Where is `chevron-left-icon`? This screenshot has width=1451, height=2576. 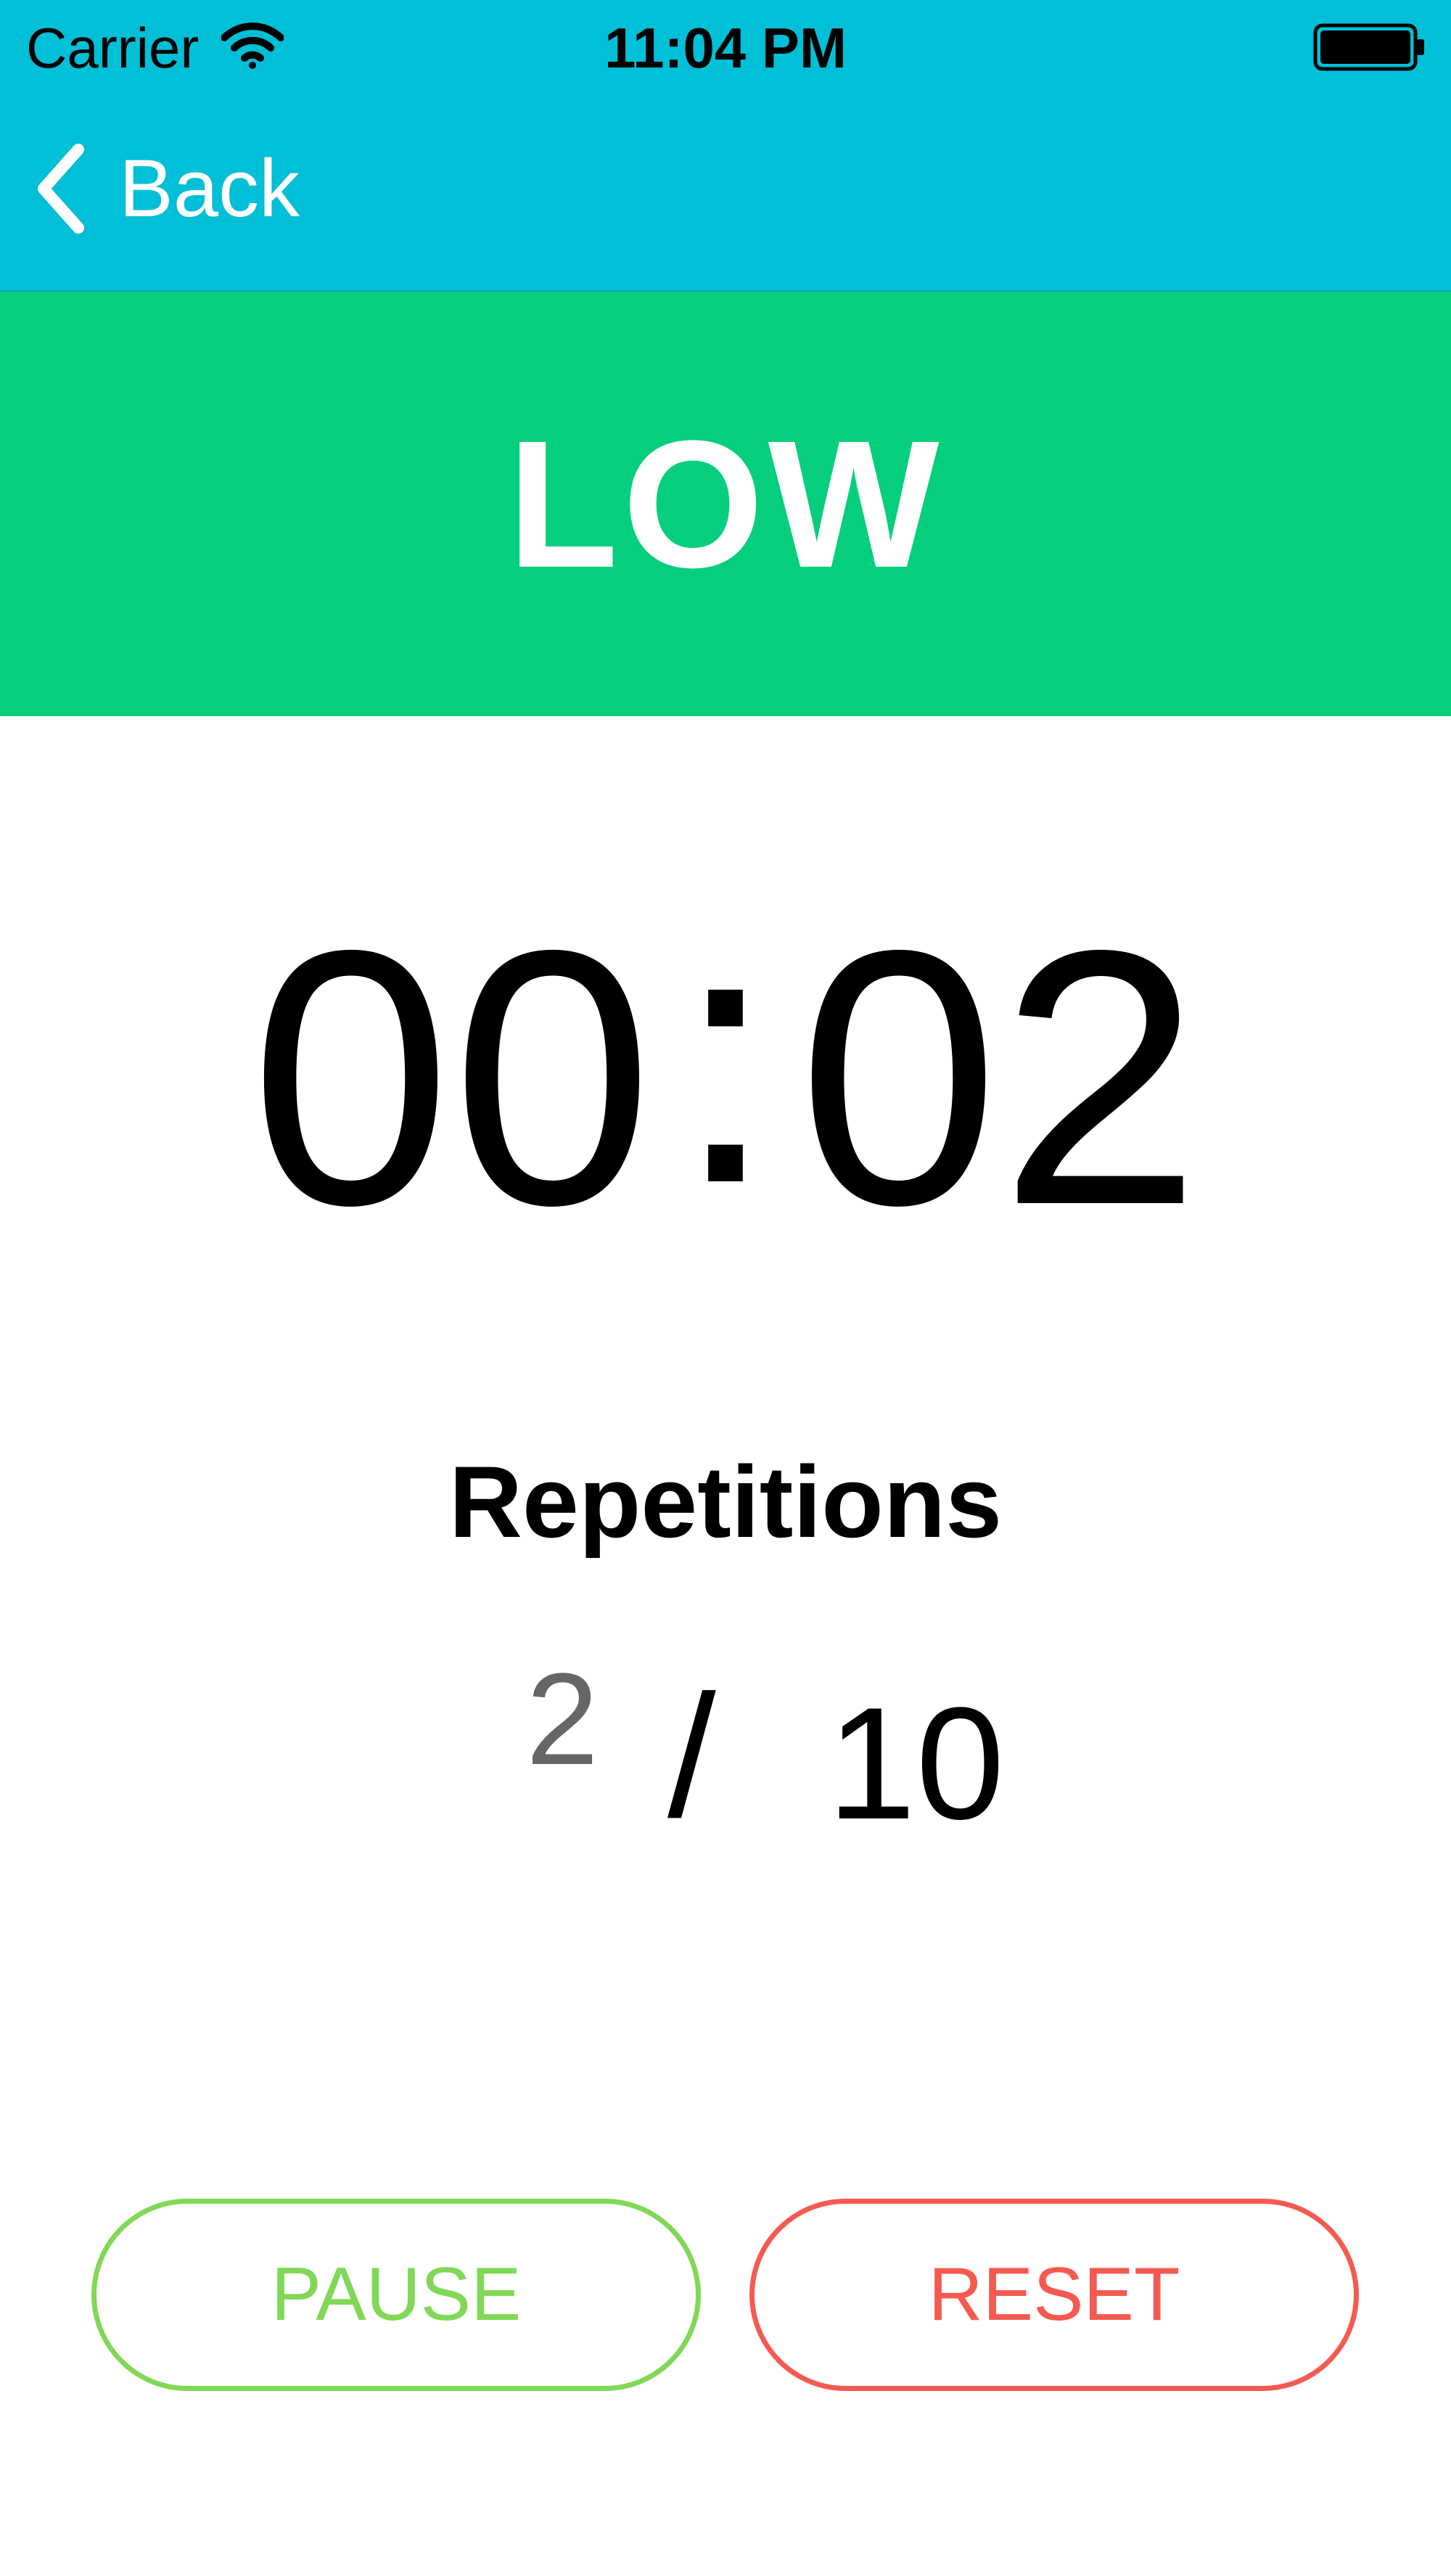
chevron-left-icon is located at coordinates (61, 189).